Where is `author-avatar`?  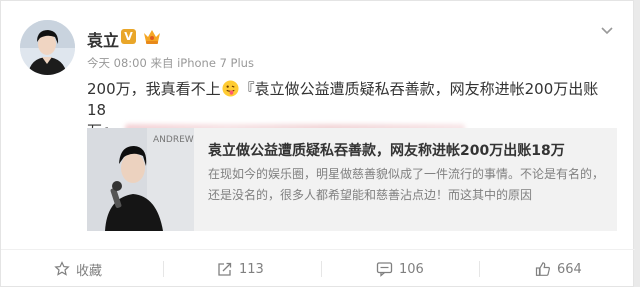 author-avatar is located at coordinates (47, 47).